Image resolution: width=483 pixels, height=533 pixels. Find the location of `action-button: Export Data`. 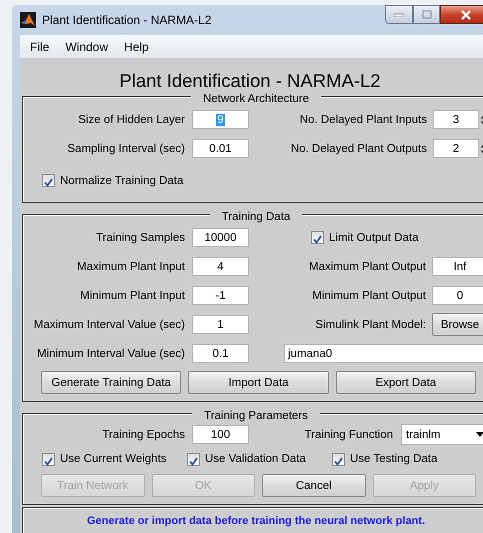

action-button: Export Data is located at coordinates (406, 382).